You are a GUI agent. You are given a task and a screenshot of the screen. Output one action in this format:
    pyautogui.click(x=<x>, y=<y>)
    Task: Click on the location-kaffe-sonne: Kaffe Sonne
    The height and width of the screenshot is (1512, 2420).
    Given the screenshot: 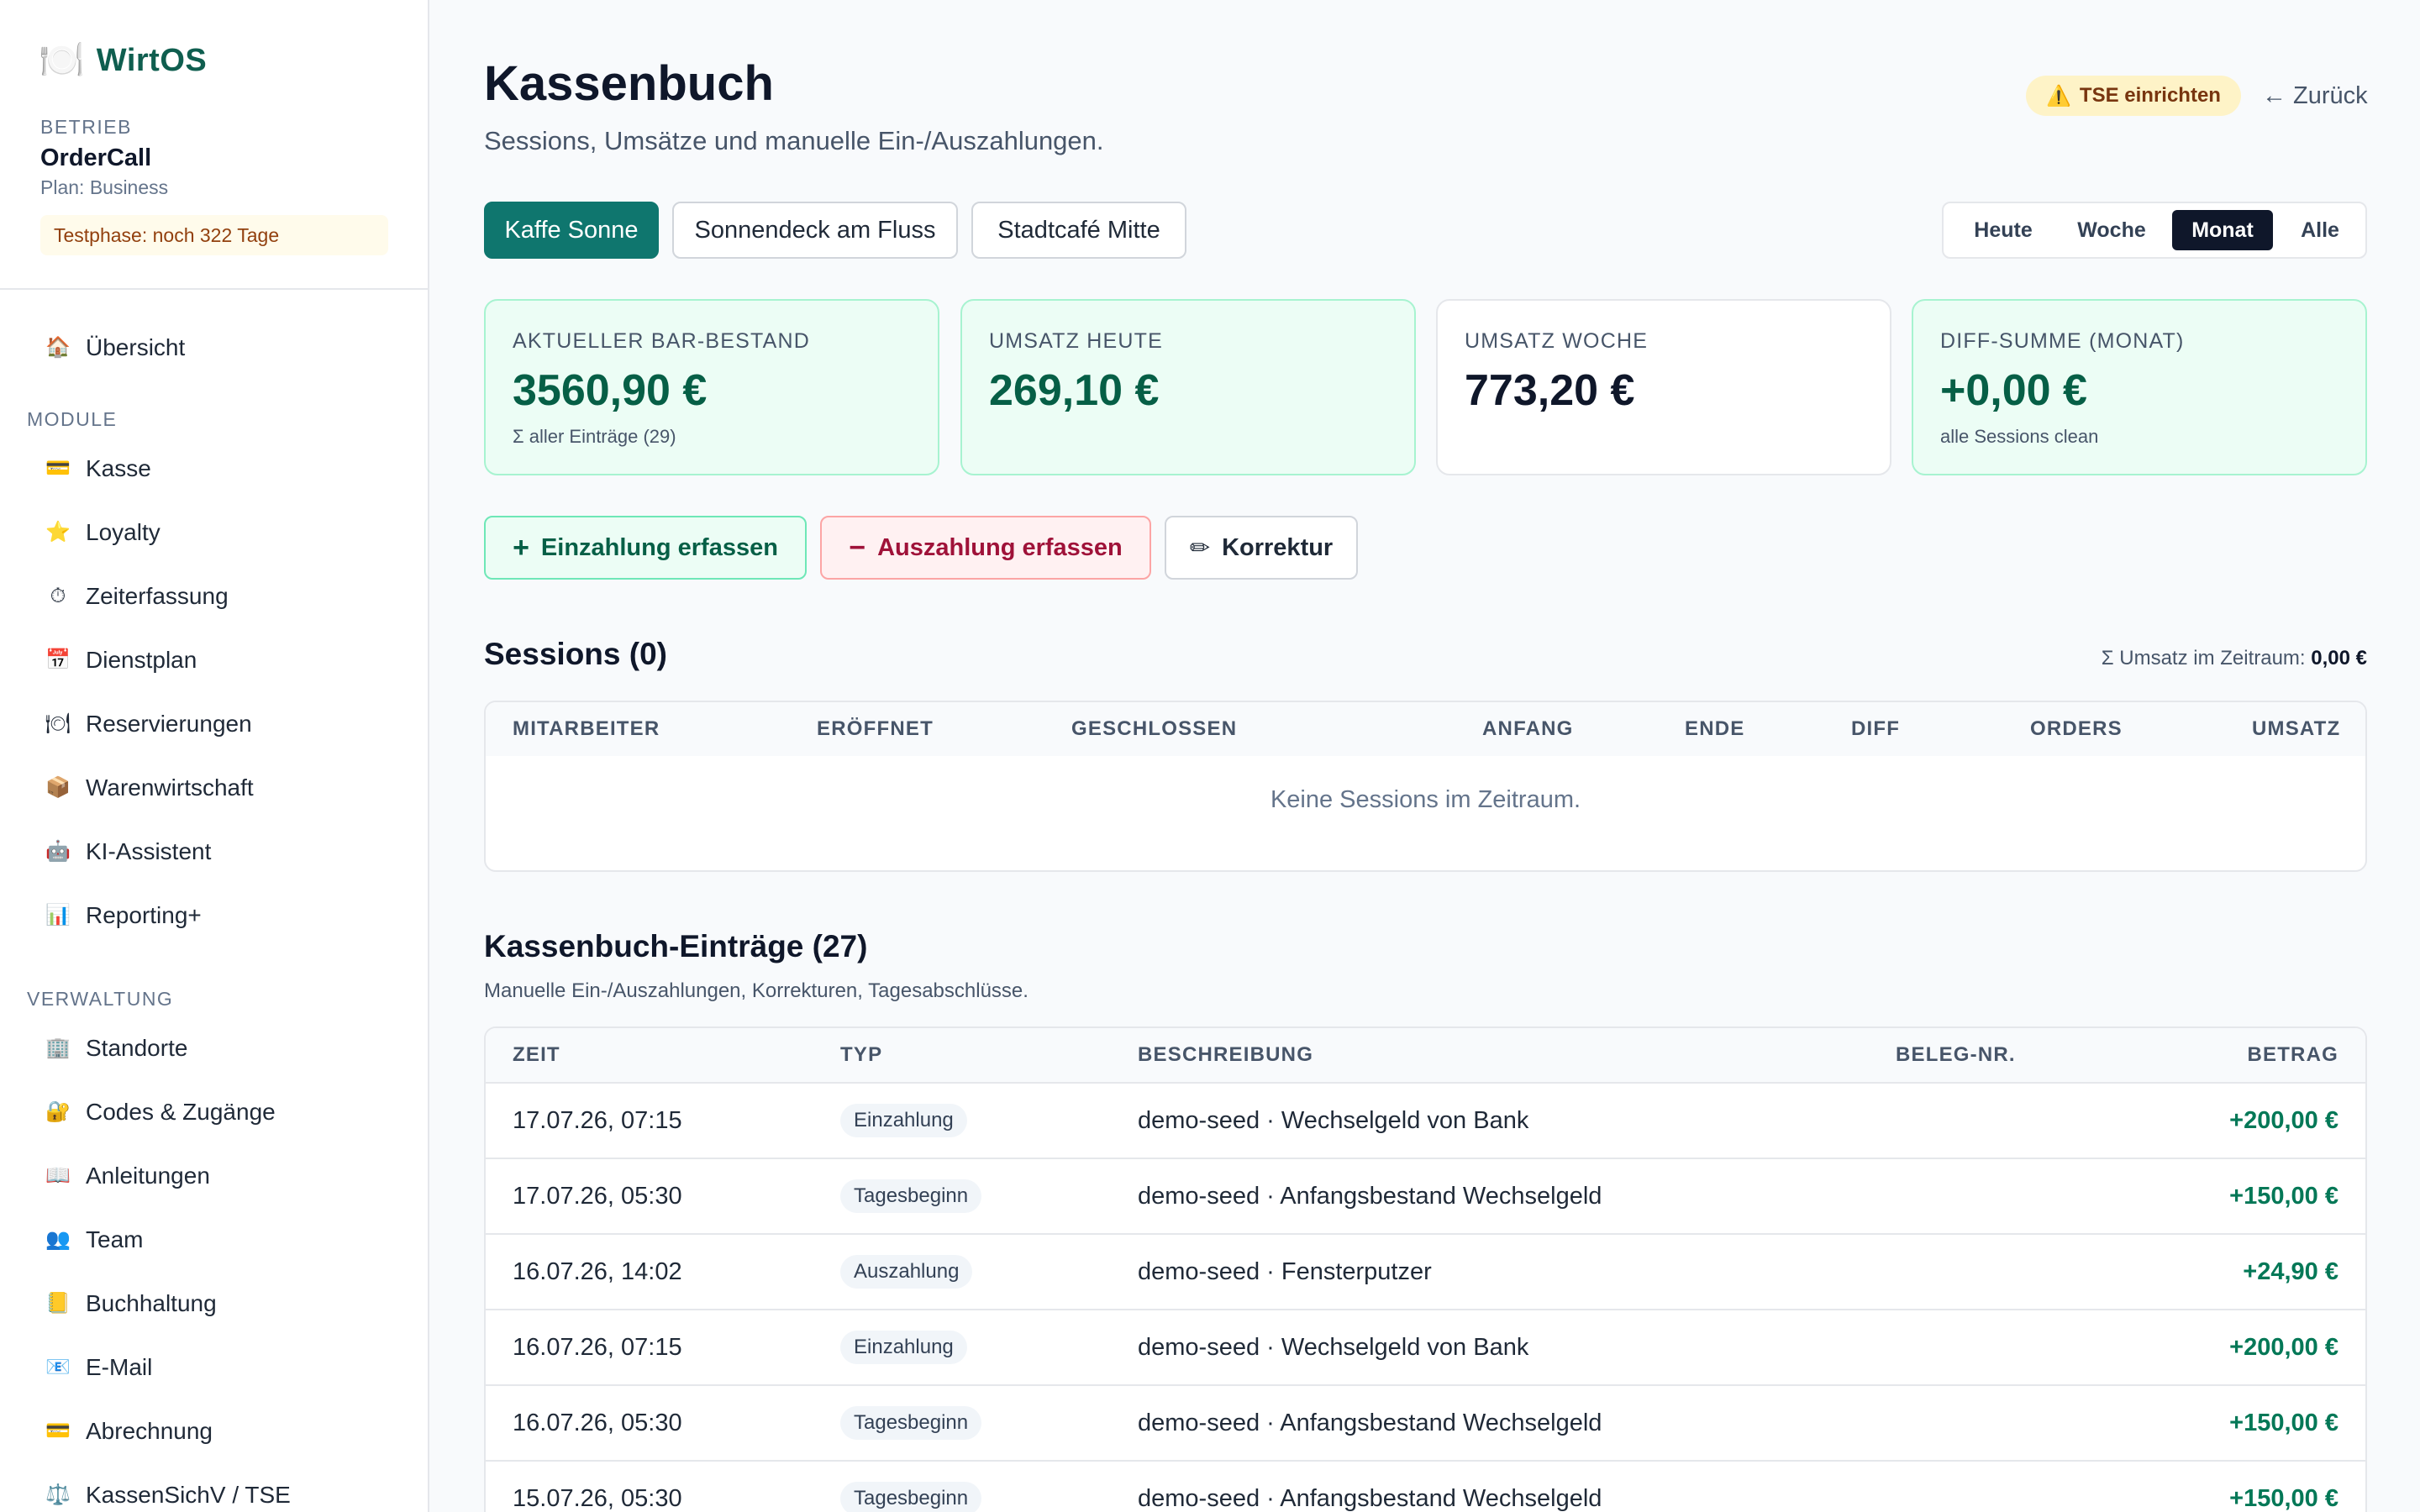 What is the action you would take?
    pyautogui.click(x=571, y=230)
    